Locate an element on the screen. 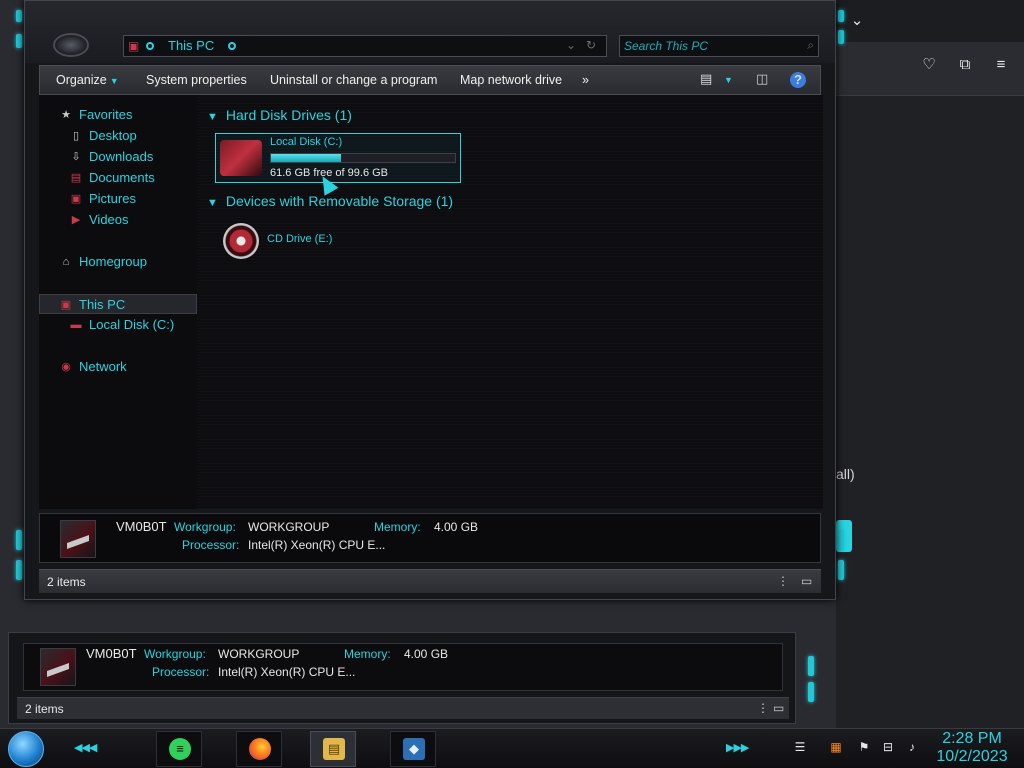 This screenshot has height=768, width=1024. map-network-drive-button: Map network drive is located at coordinates (511, 80).